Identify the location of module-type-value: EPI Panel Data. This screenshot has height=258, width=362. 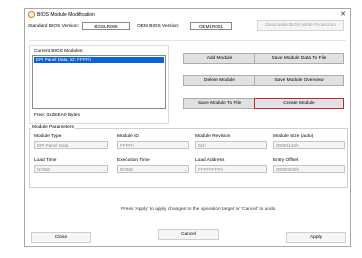
(53, 145).